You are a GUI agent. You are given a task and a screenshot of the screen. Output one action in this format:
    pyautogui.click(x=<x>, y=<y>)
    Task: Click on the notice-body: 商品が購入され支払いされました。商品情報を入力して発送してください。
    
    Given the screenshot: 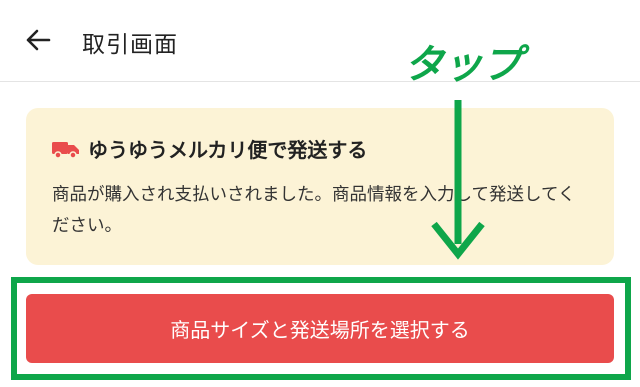 What is the action you would take?
    pyautogui.click(x=314, y=210)
    